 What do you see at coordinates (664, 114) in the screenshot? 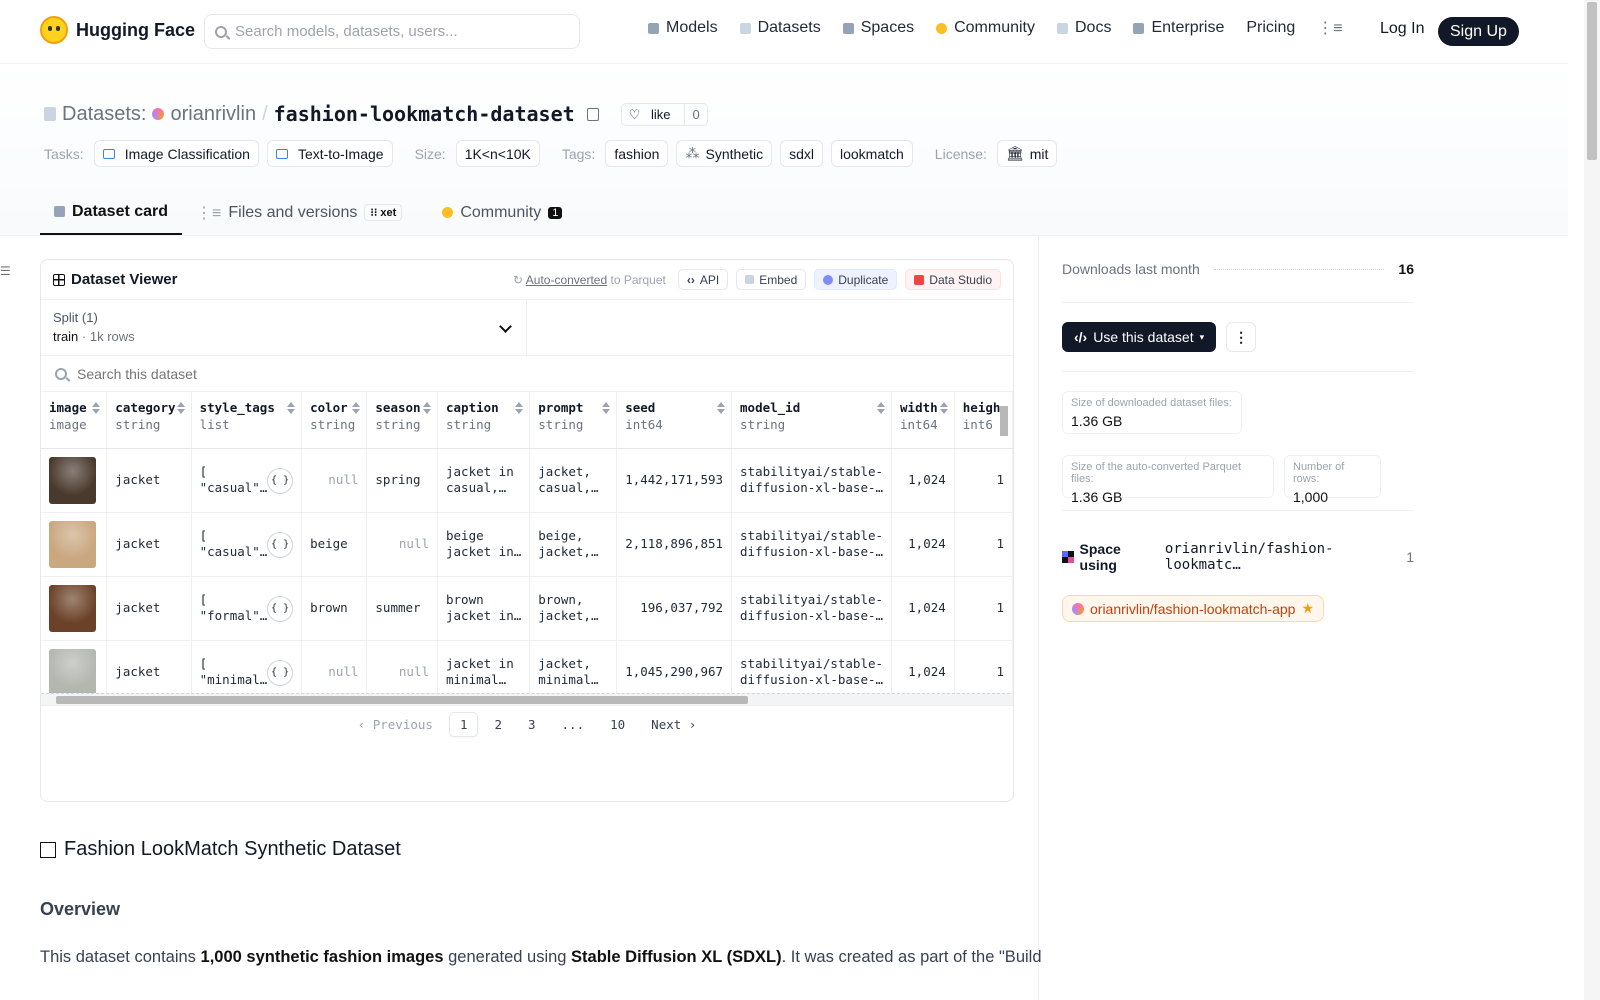
I see `like-button: ♡ like 0` at bounding box center [664, 114].